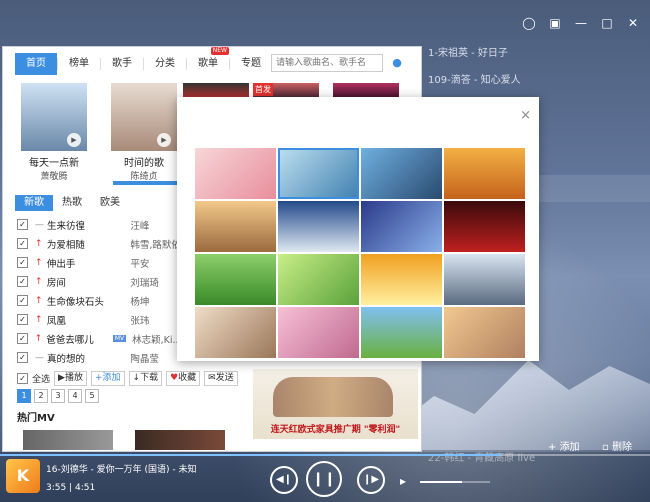 Image resolution: width=650 pixels, height=502 pixels. Describe the element at coordinates (564, 445) in the screenshot. I see `playlist-add-button: + 添加` at that location.